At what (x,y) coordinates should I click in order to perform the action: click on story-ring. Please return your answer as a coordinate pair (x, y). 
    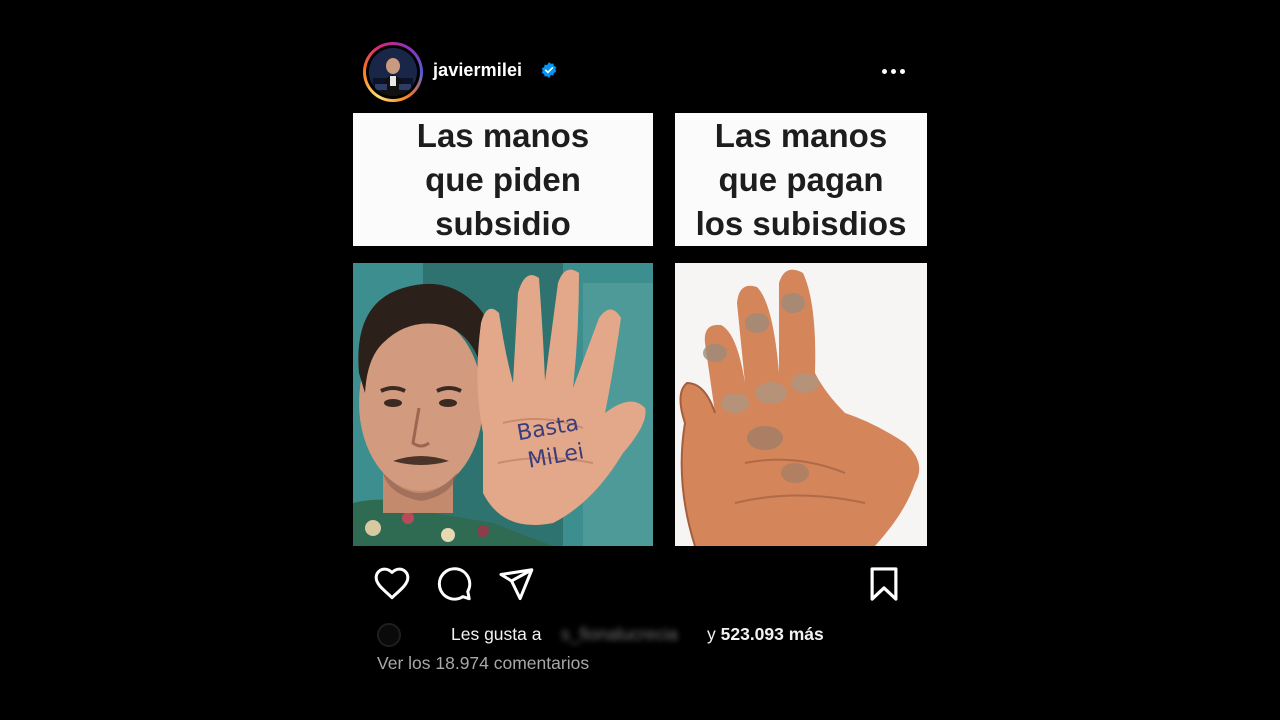
    Looking at the image, I should click on (393, 72).